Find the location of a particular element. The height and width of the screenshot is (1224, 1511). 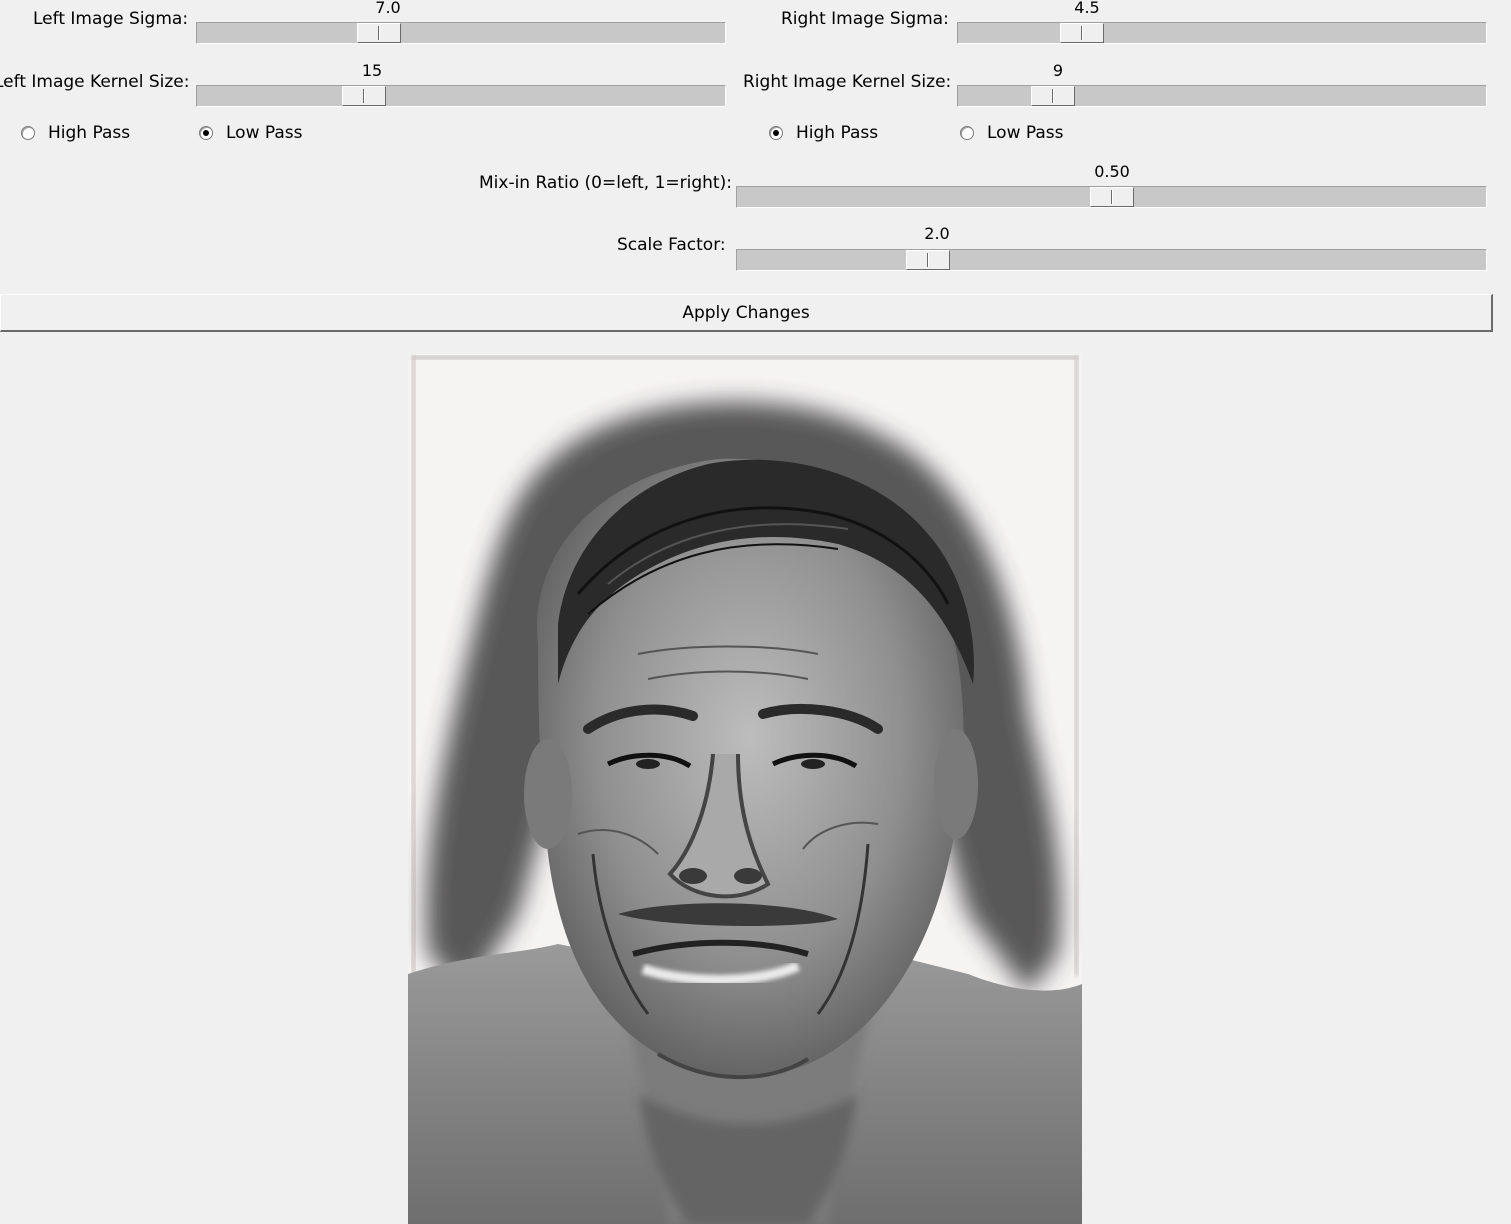

left-low-pass-label: Low Pass is located at coordinates (264, 133).